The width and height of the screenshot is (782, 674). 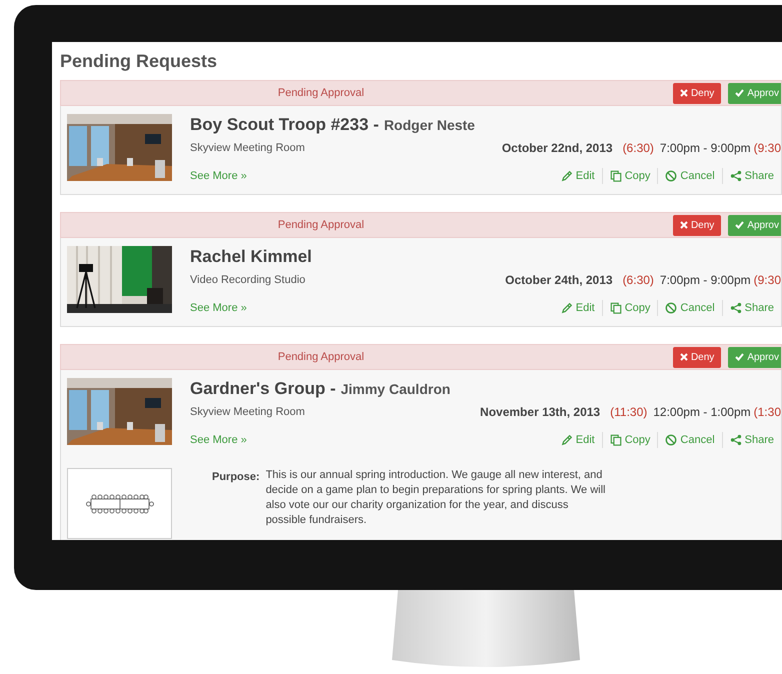 I want to click on request-title: Boy Scout Troop #233 -, so click(x=284, y=125).